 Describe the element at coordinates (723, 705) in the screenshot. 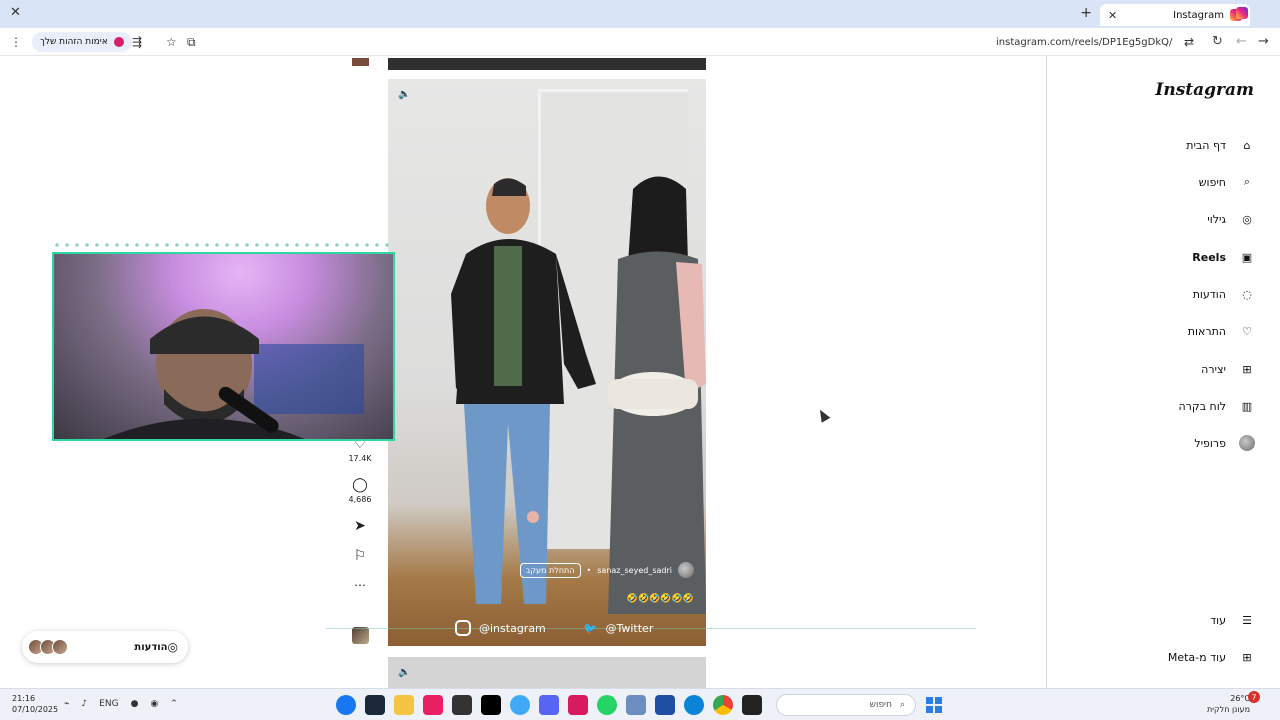

I see `chrome-icon` at that location.